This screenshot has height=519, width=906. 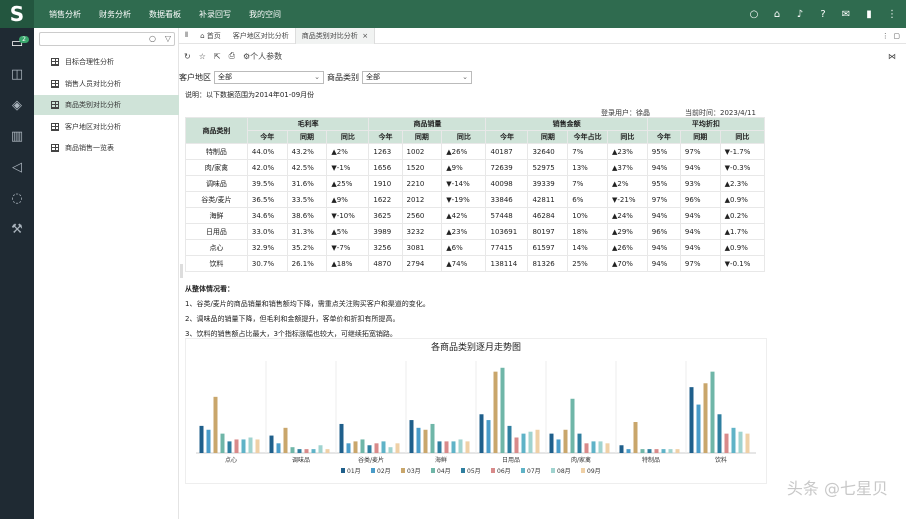 I want to click on close-icon: ×, so click(x=365, y=36).